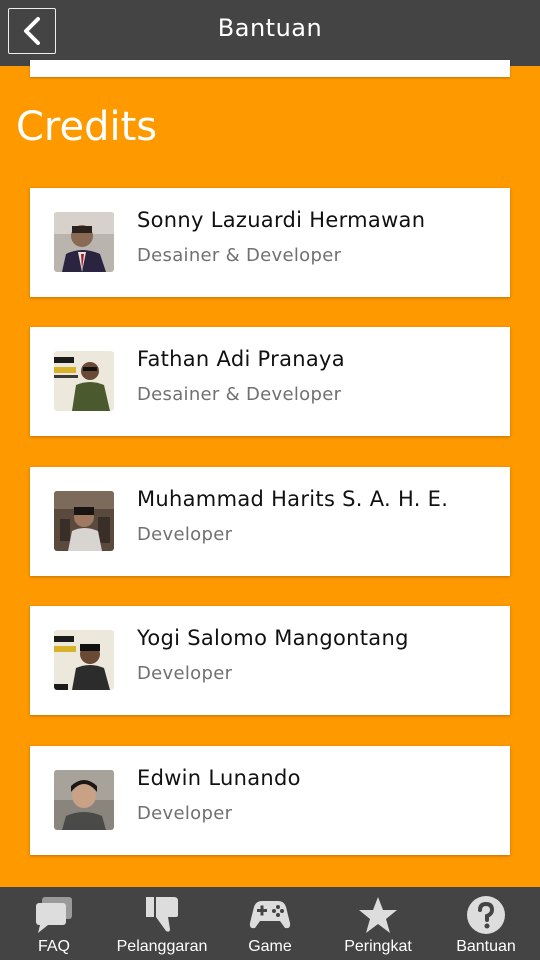 The image size is (540, 960). I want to click on credit-name: Edwin Lunando, so click(219, 778).